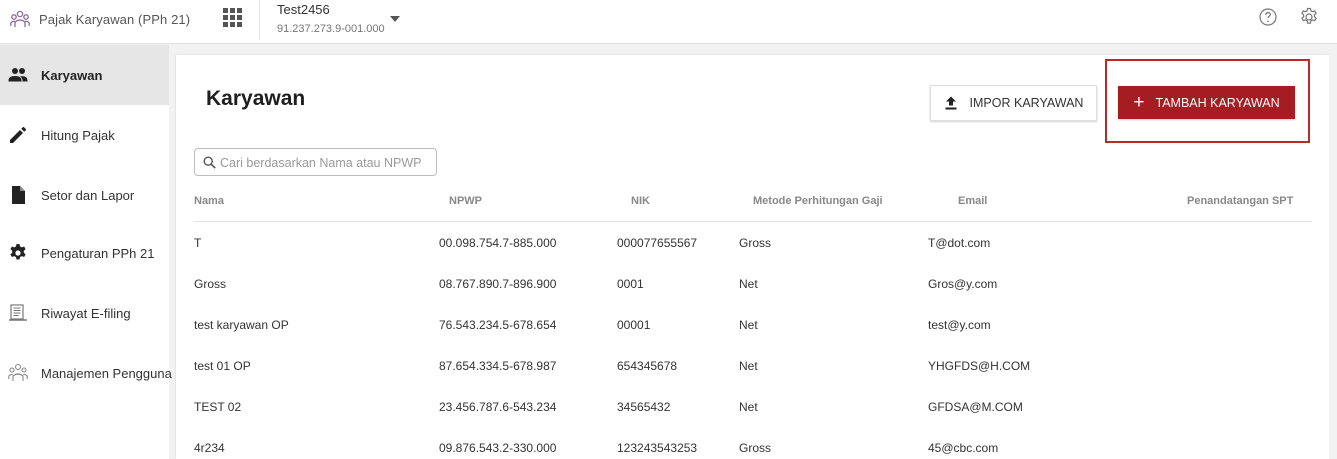  I want to click on cell-nik: 34565432, so click(644, 407).